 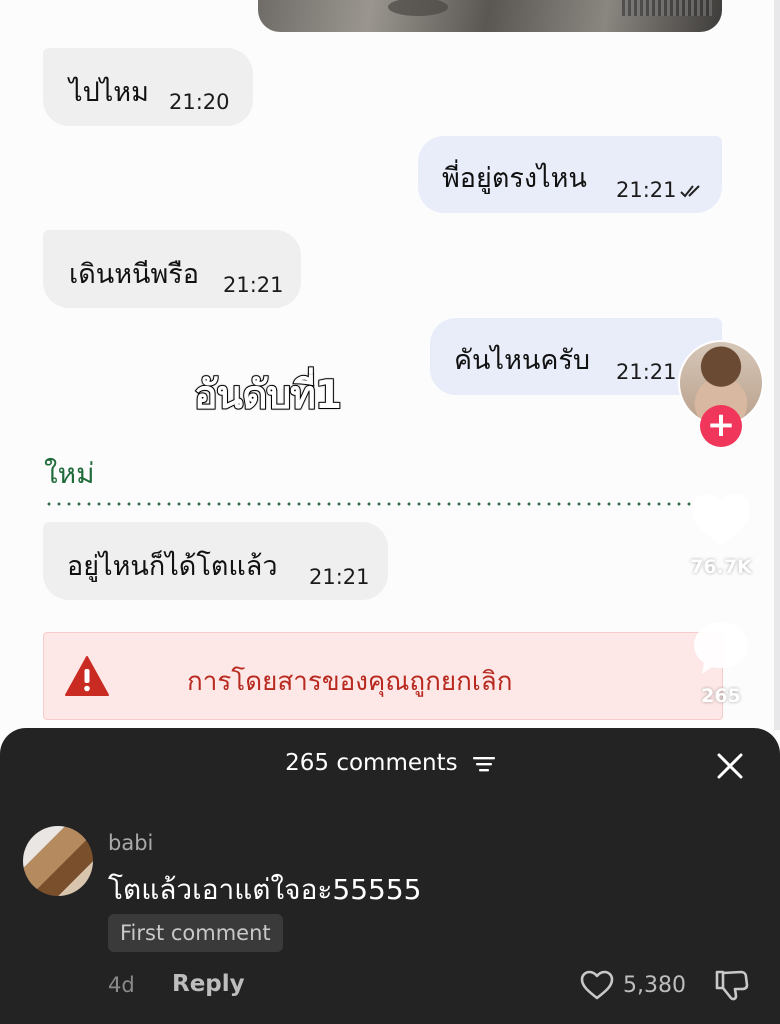 What do you see at coordinates (109, 92) in the screenshot?
I see `message-text: ไปไหม` at bounding box center [109, 92].